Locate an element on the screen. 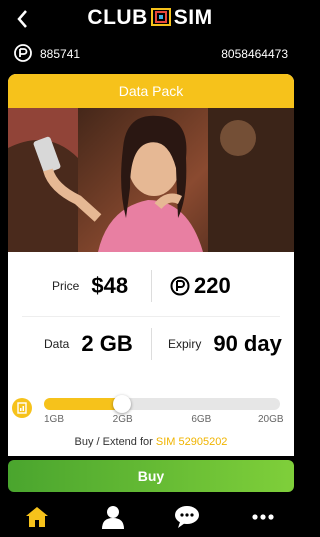  slider-fill is located at coordinates (83, 404).